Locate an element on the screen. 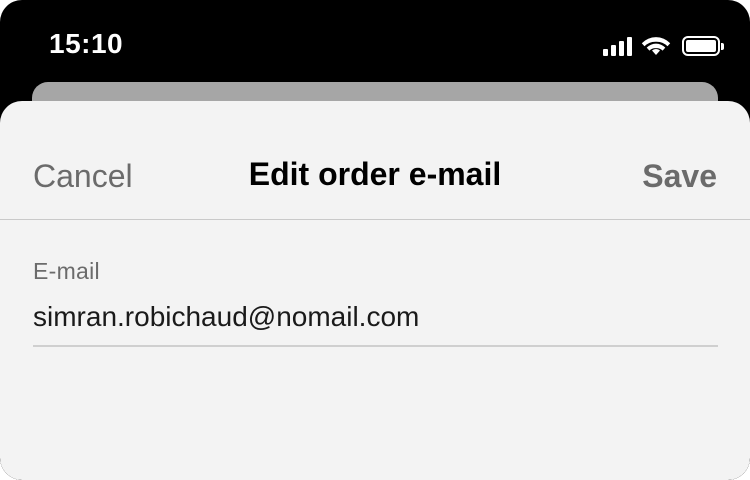 This screenshot has height=480, width=750. status-time: 15:10 is located at coordinates (86, 43).